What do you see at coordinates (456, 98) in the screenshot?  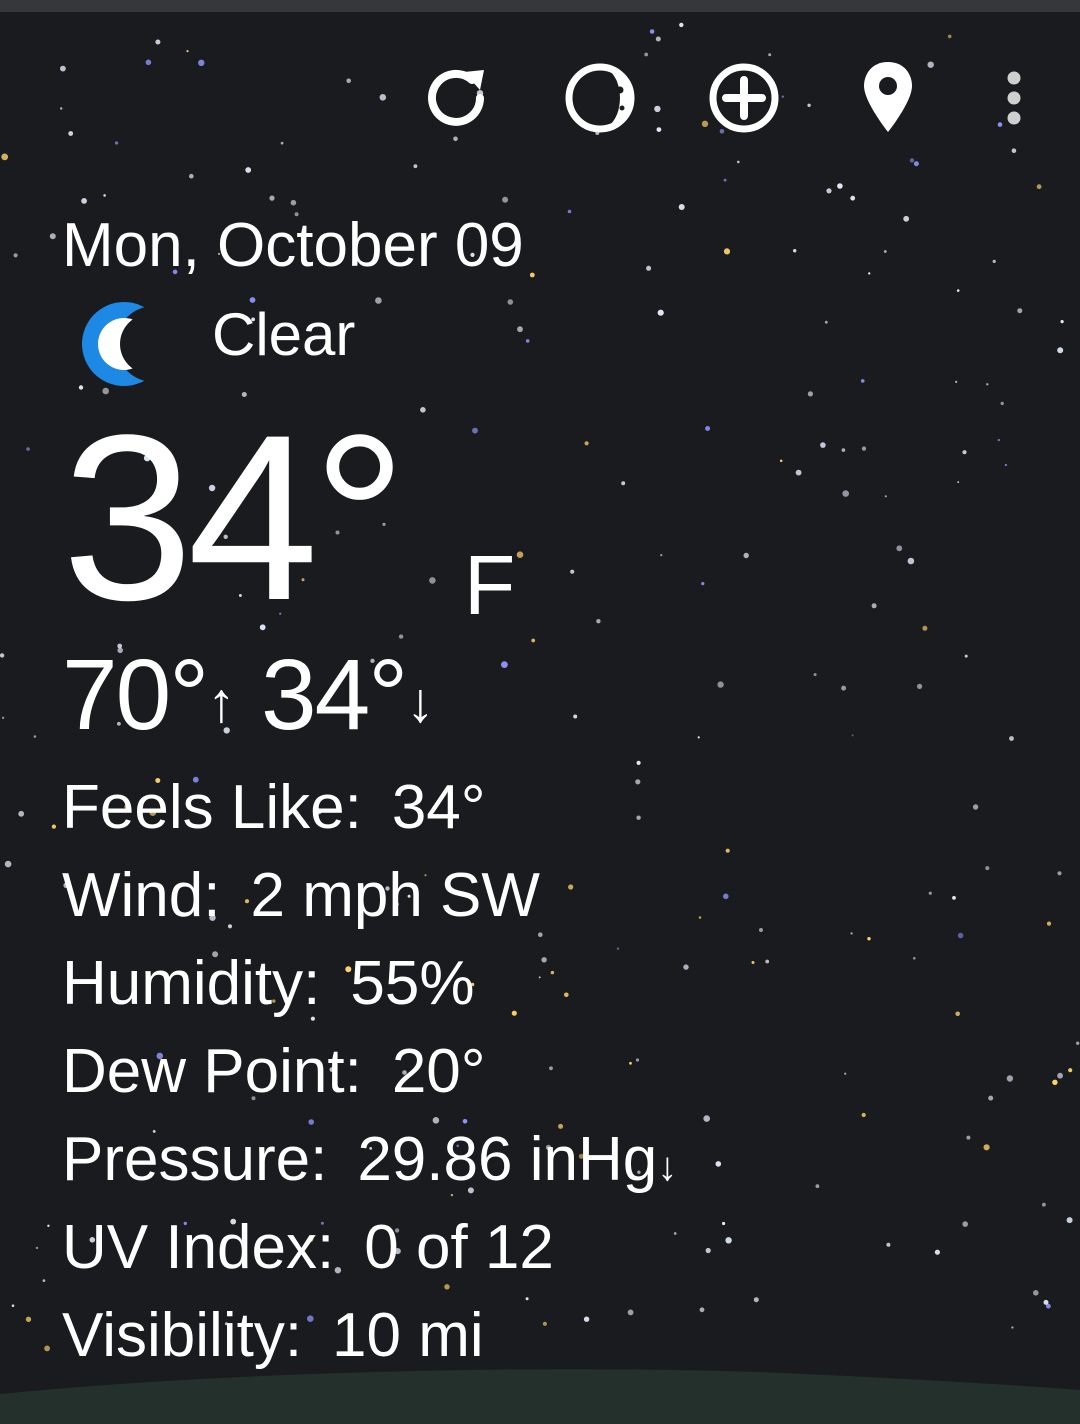 I see `refresh-icon` at bounding box center [456, 98].